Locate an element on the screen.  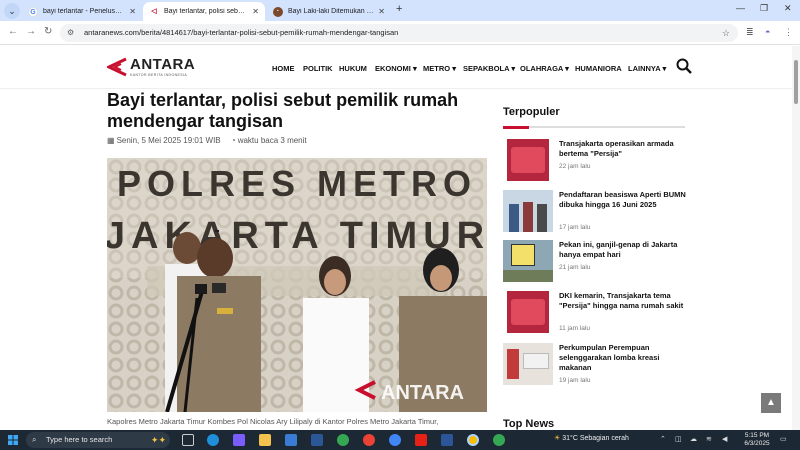
tab-list-icon: ≣ is located at coordinates (750, 32).